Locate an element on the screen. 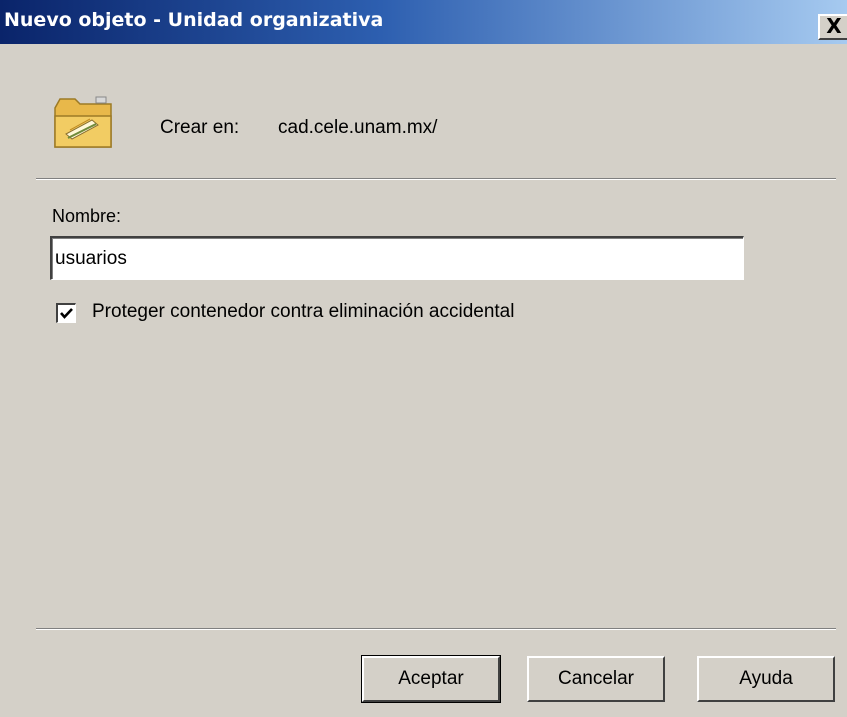 Image resolution: width=847 pixels, height=717 pixels. create-in-label: Crear en: is located at coordinates (200, 127).